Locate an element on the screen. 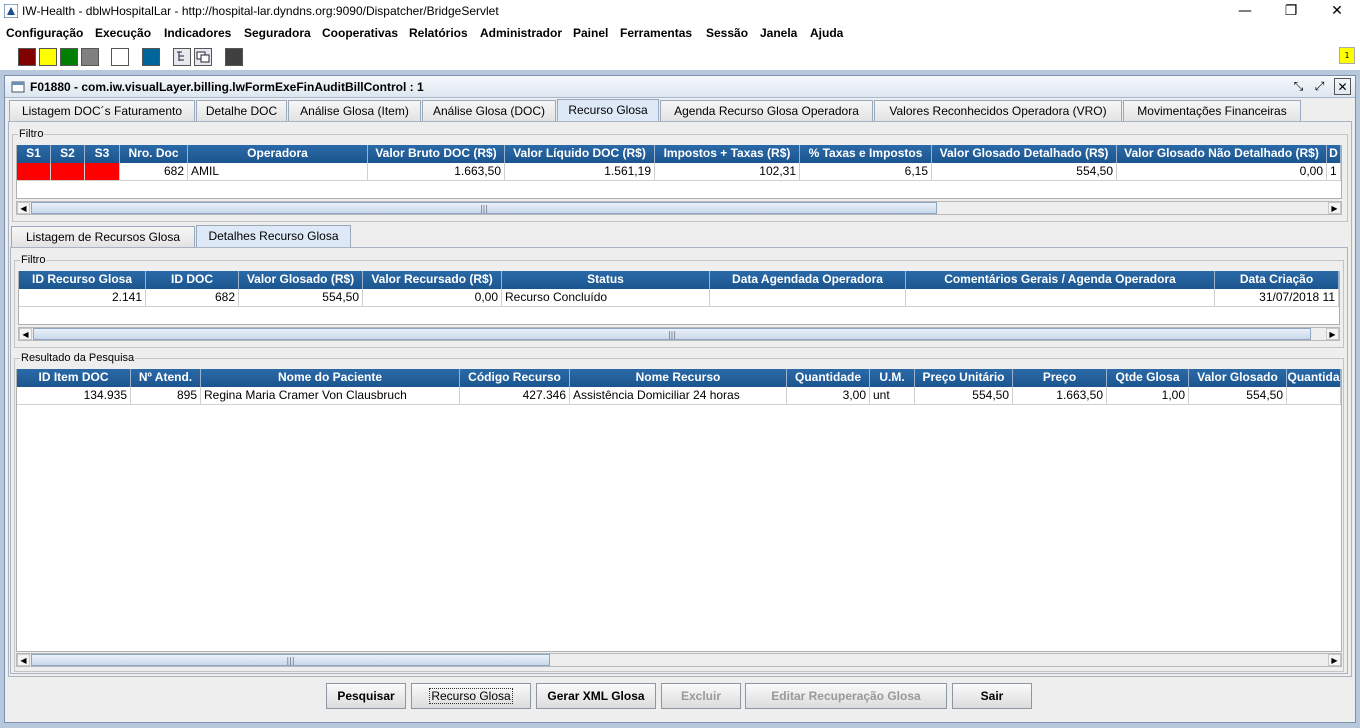  menu-sessao: Sessão is located at coordinates (727, 33).